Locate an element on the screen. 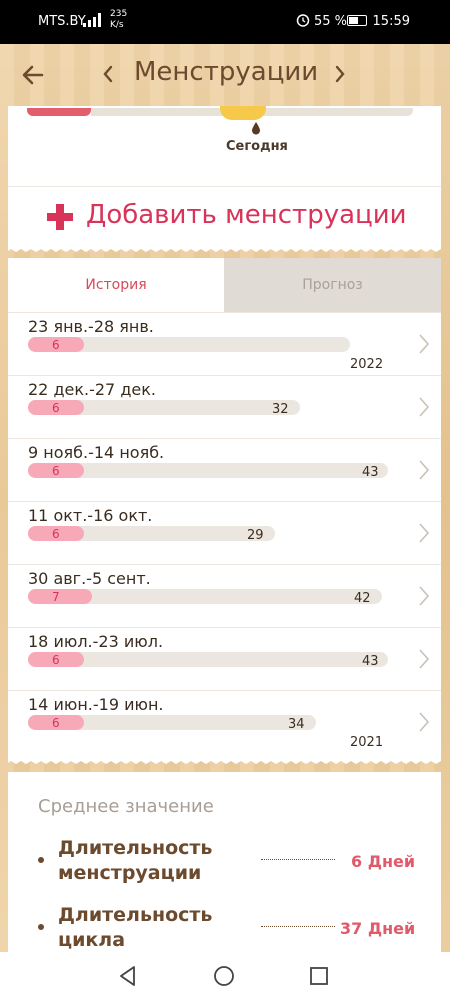 The image size is (450, 1000). date-range: 11 окт.-16 окт. is located at coordinates (90, 515).